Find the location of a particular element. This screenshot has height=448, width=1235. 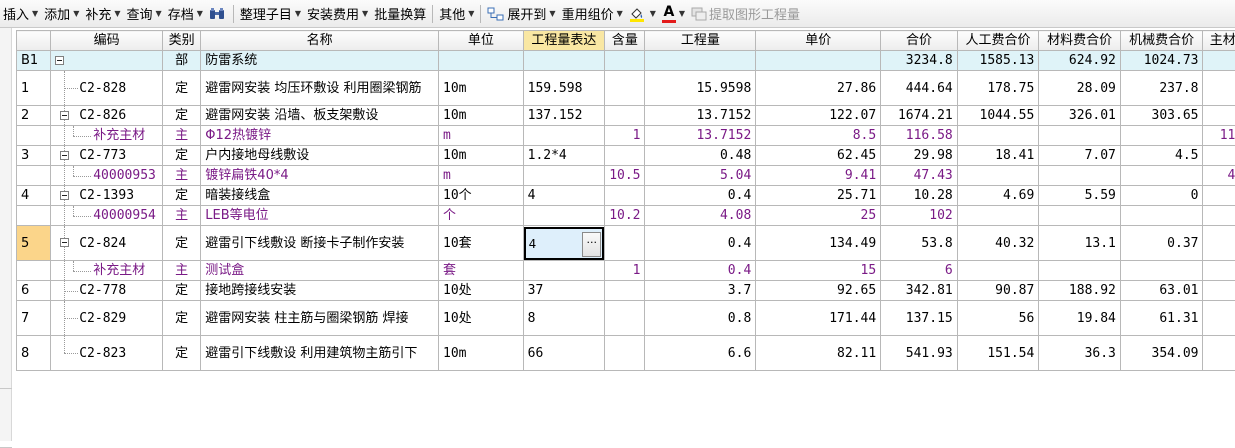

name-cell: LEB等电位 is located at coordinates (320, 216).